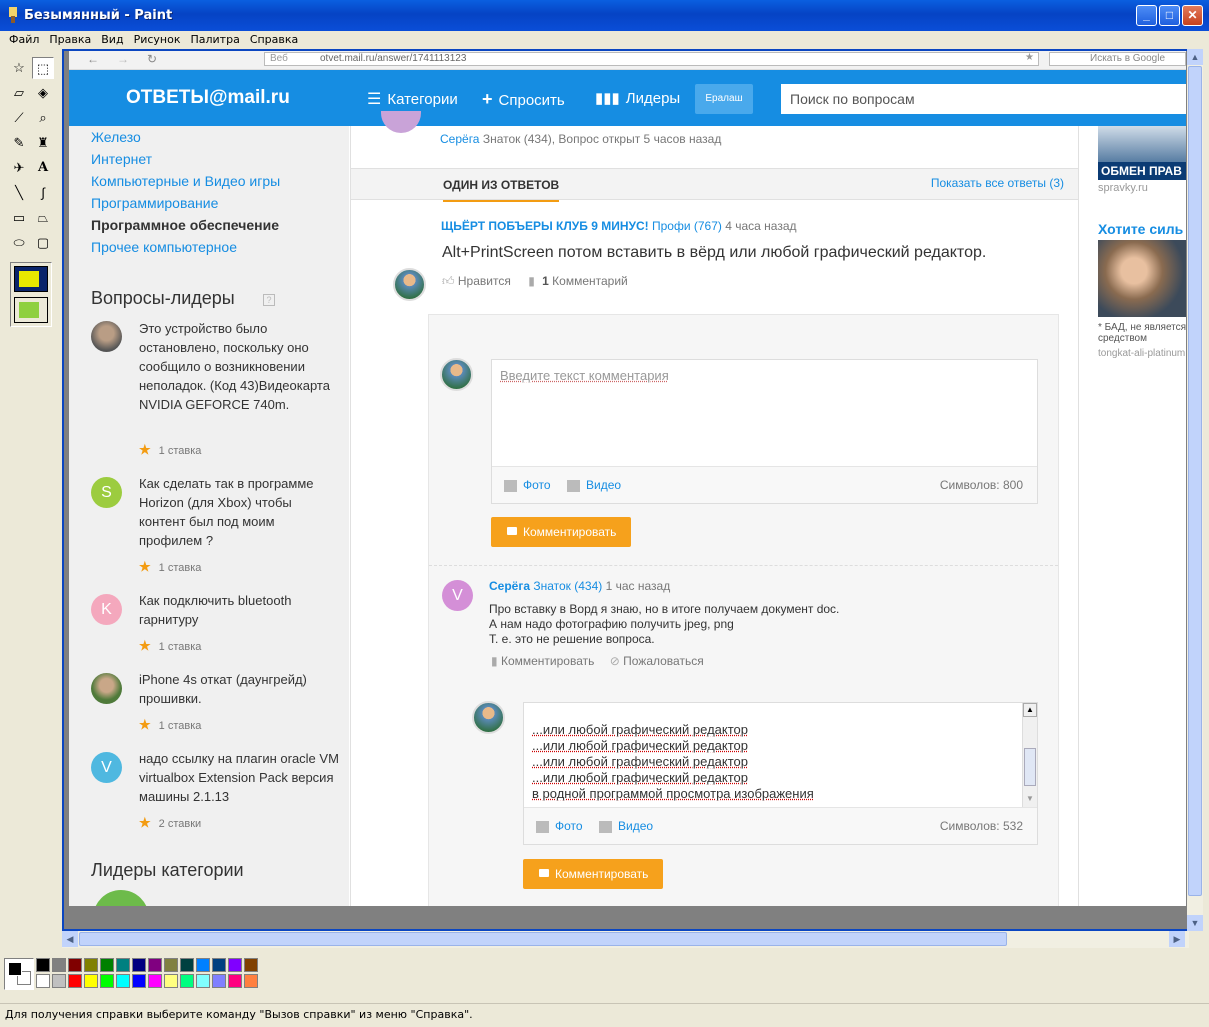  Describe the element at coordinates (43, 218) in the screenshot. I see `polygon-icon: ⏢` at that location.